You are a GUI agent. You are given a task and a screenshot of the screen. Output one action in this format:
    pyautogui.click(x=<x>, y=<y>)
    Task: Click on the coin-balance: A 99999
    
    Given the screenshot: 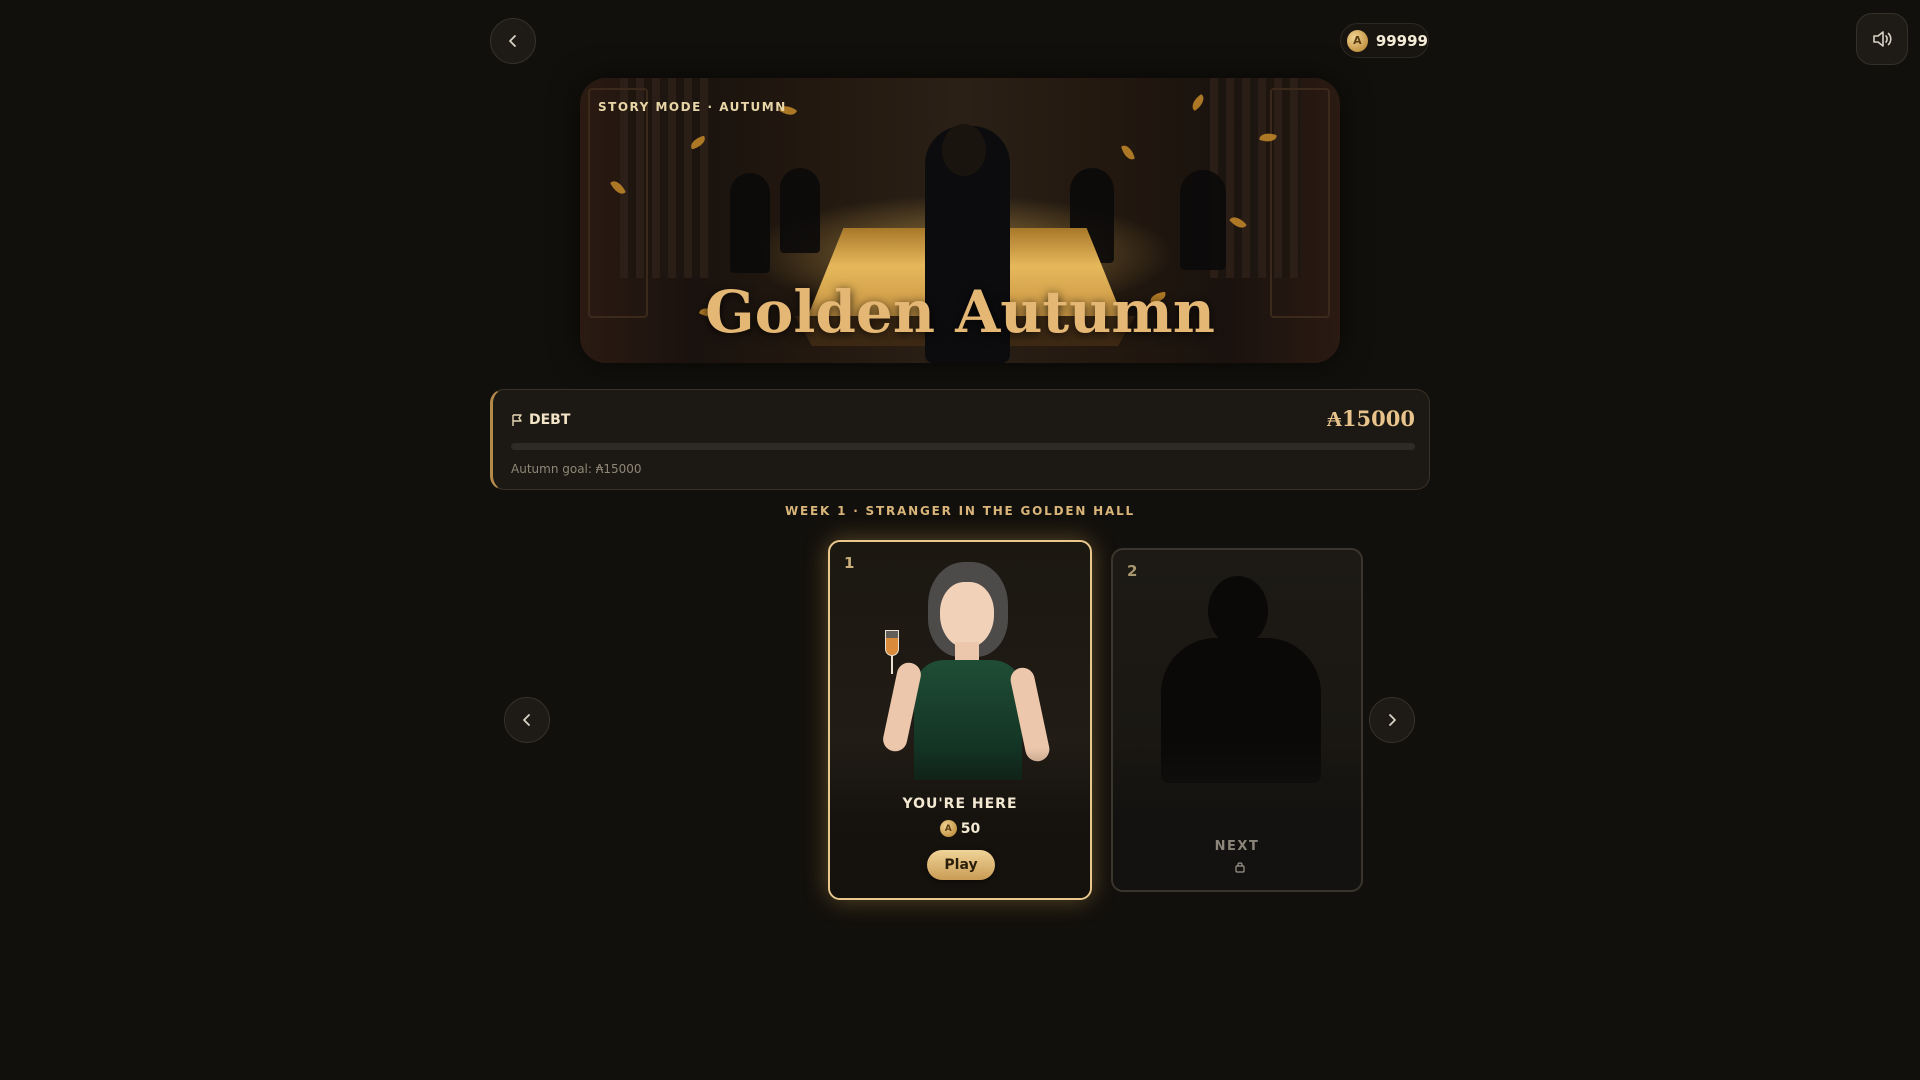 What is the action you would take?
    pyautogui.click(x=1384, y=40)
    